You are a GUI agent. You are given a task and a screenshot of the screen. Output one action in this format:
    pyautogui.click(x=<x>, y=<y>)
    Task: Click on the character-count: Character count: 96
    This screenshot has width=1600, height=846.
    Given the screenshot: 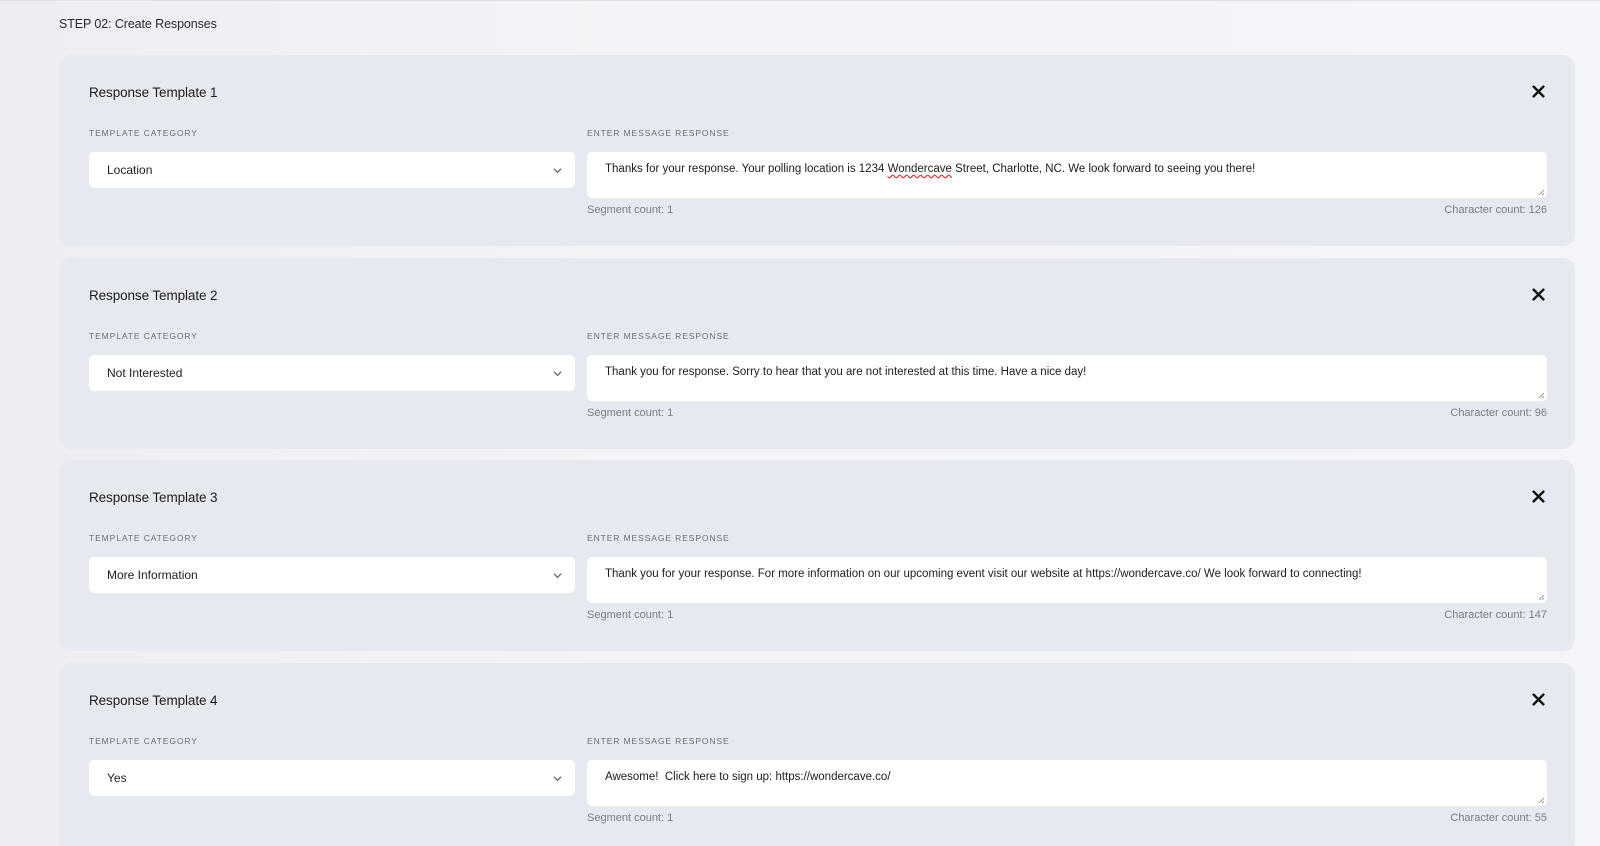 What is the action you would take?
    pyautogui.click(x=1498, y=413)
    